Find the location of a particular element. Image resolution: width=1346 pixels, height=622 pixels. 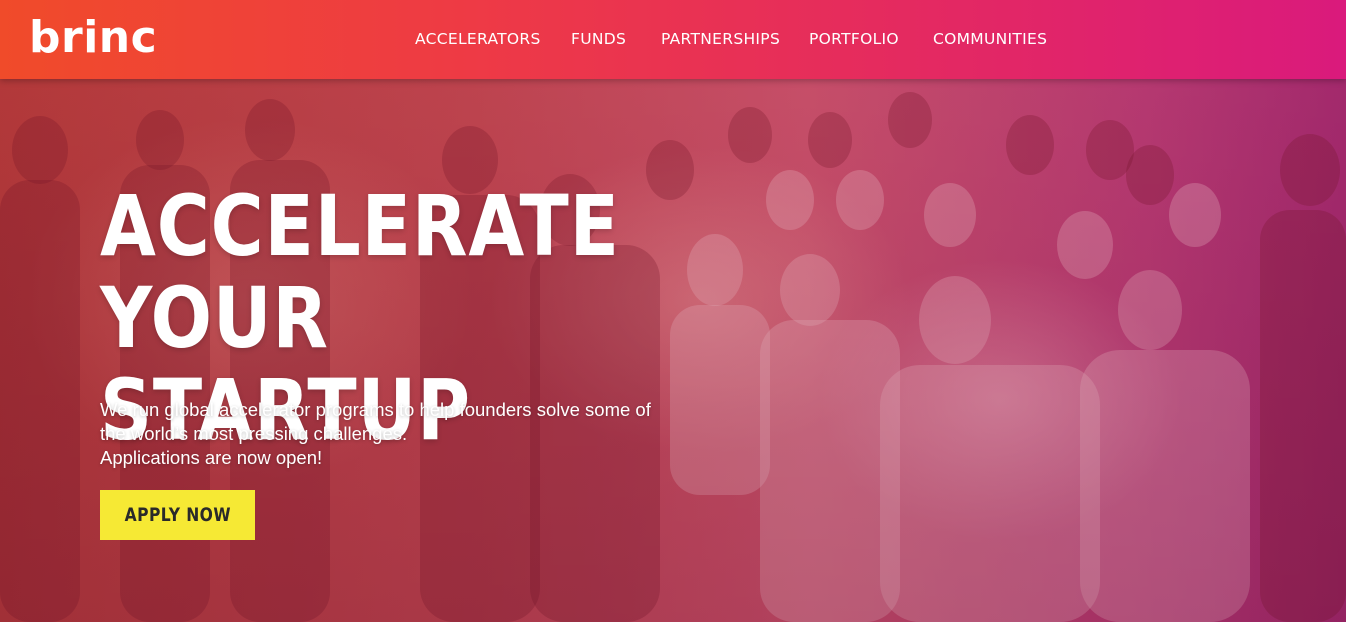

nav-item-accelerators: ACCELERATORS is located at coordinates (478, 39).